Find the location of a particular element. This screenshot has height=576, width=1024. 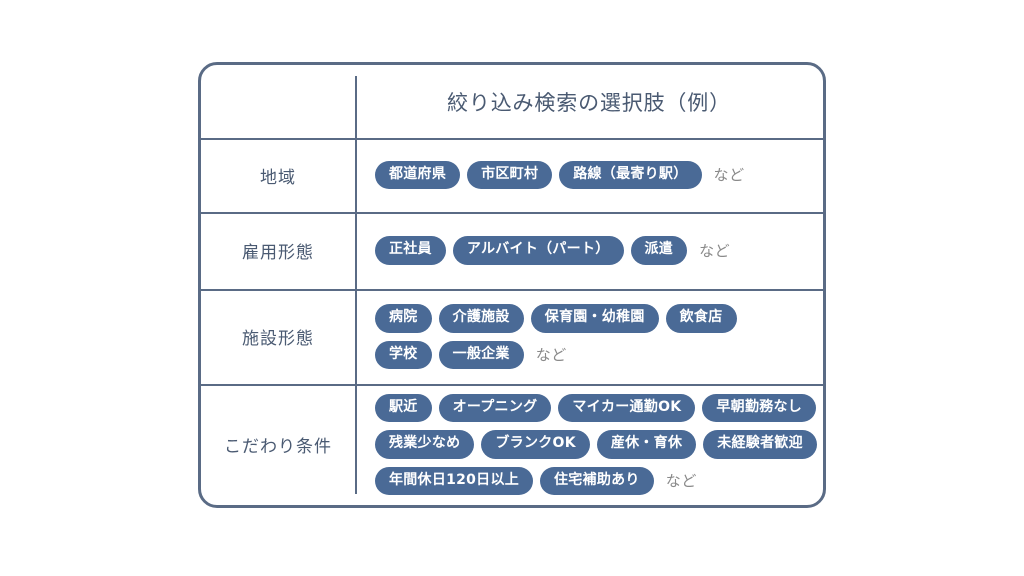

tag-line: 都道府県 市区町村 路線（最寄り駅） など is located at coordinates (594, 175).